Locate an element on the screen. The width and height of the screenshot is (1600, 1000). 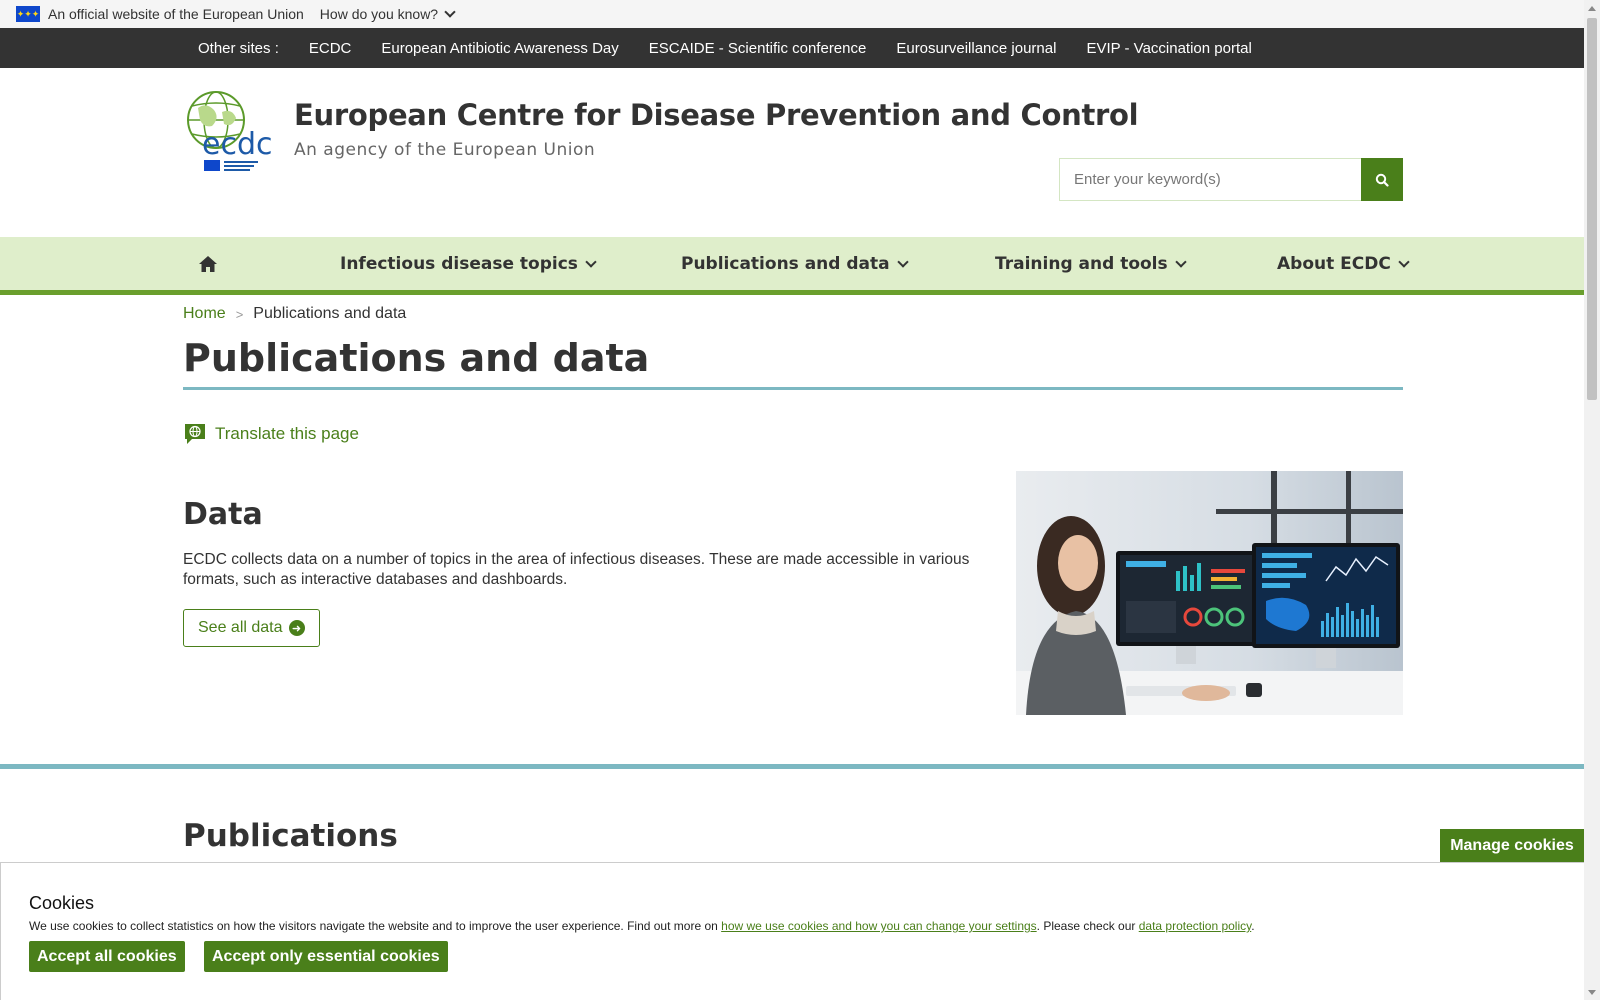
cookie-text-middle: . Please check our is located at coordinates (1087, 926).